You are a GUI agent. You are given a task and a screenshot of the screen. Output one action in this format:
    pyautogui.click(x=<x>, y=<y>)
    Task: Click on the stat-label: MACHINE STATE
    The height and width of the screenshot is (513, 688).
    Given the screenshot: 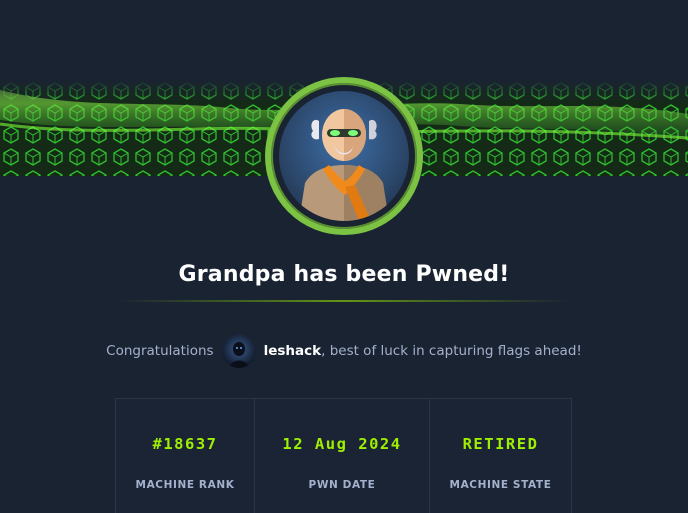 What is the action you would take?
    pyautogui.click(x=500, y=485)
    